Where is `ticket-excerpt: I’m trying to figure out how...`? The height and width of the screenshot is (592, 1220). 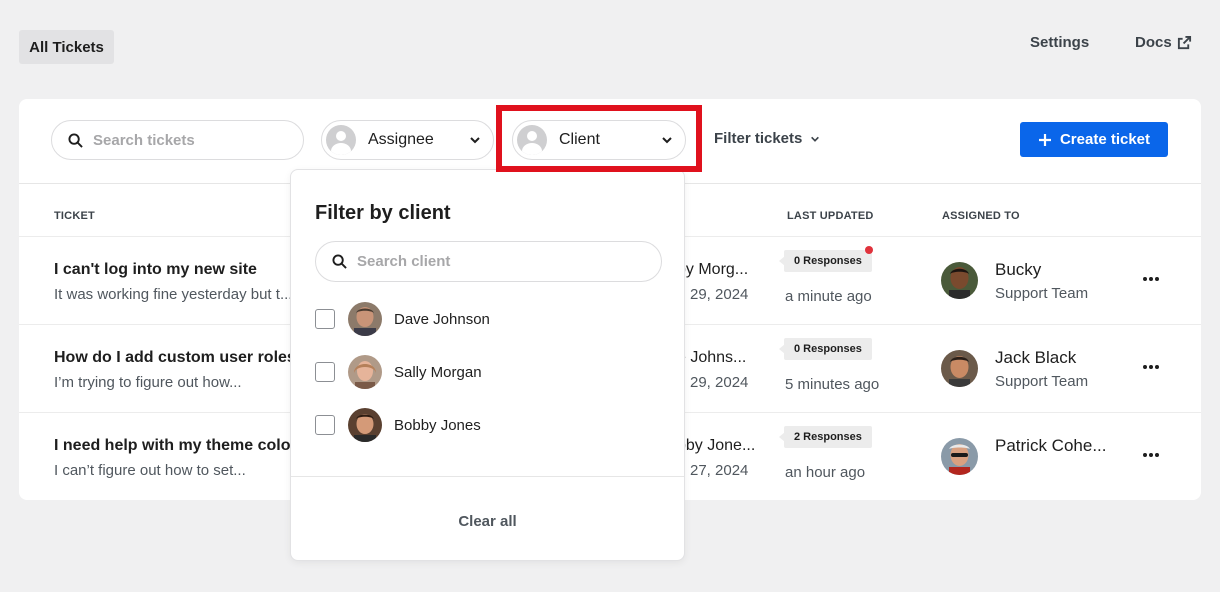 ticket-excerpt: I’m trying to figure out how... is located at coordinates (148, 382).